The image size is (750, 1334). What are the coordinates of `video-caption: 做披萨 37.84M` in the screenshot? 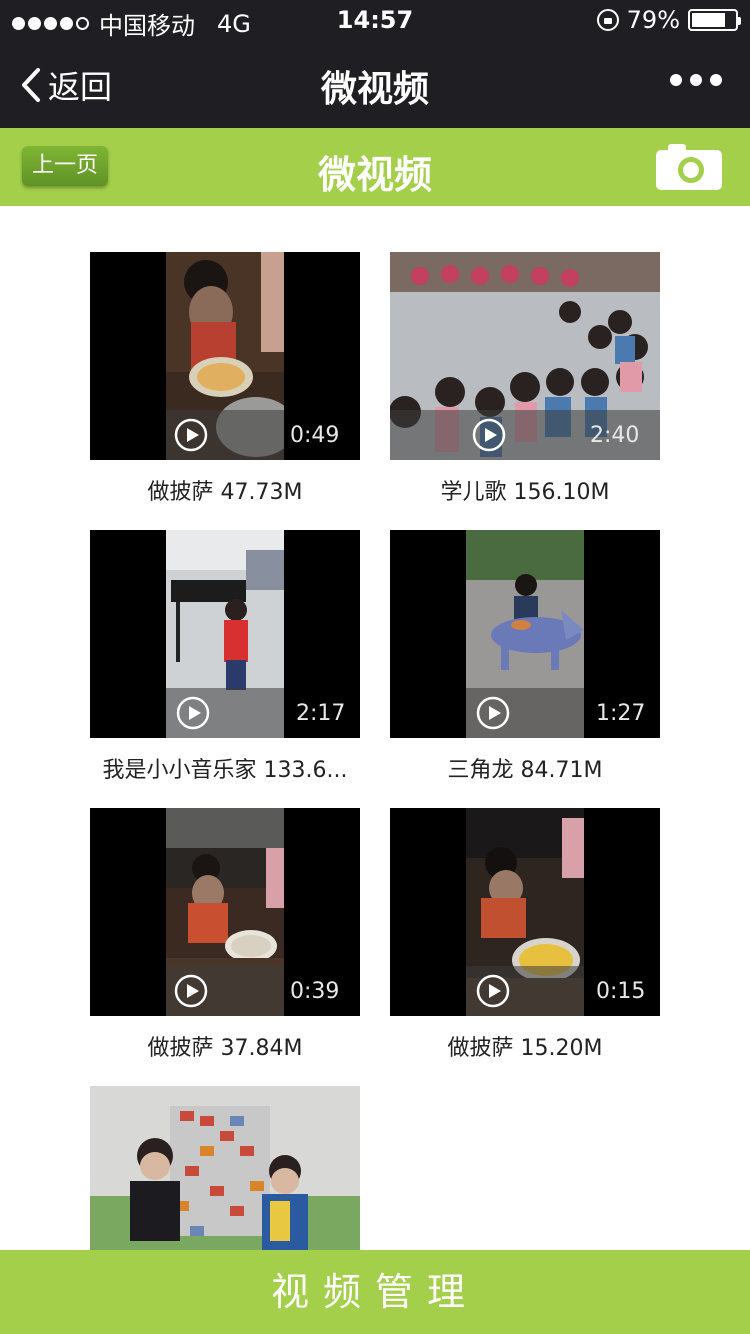 It's located at (225, 1048).